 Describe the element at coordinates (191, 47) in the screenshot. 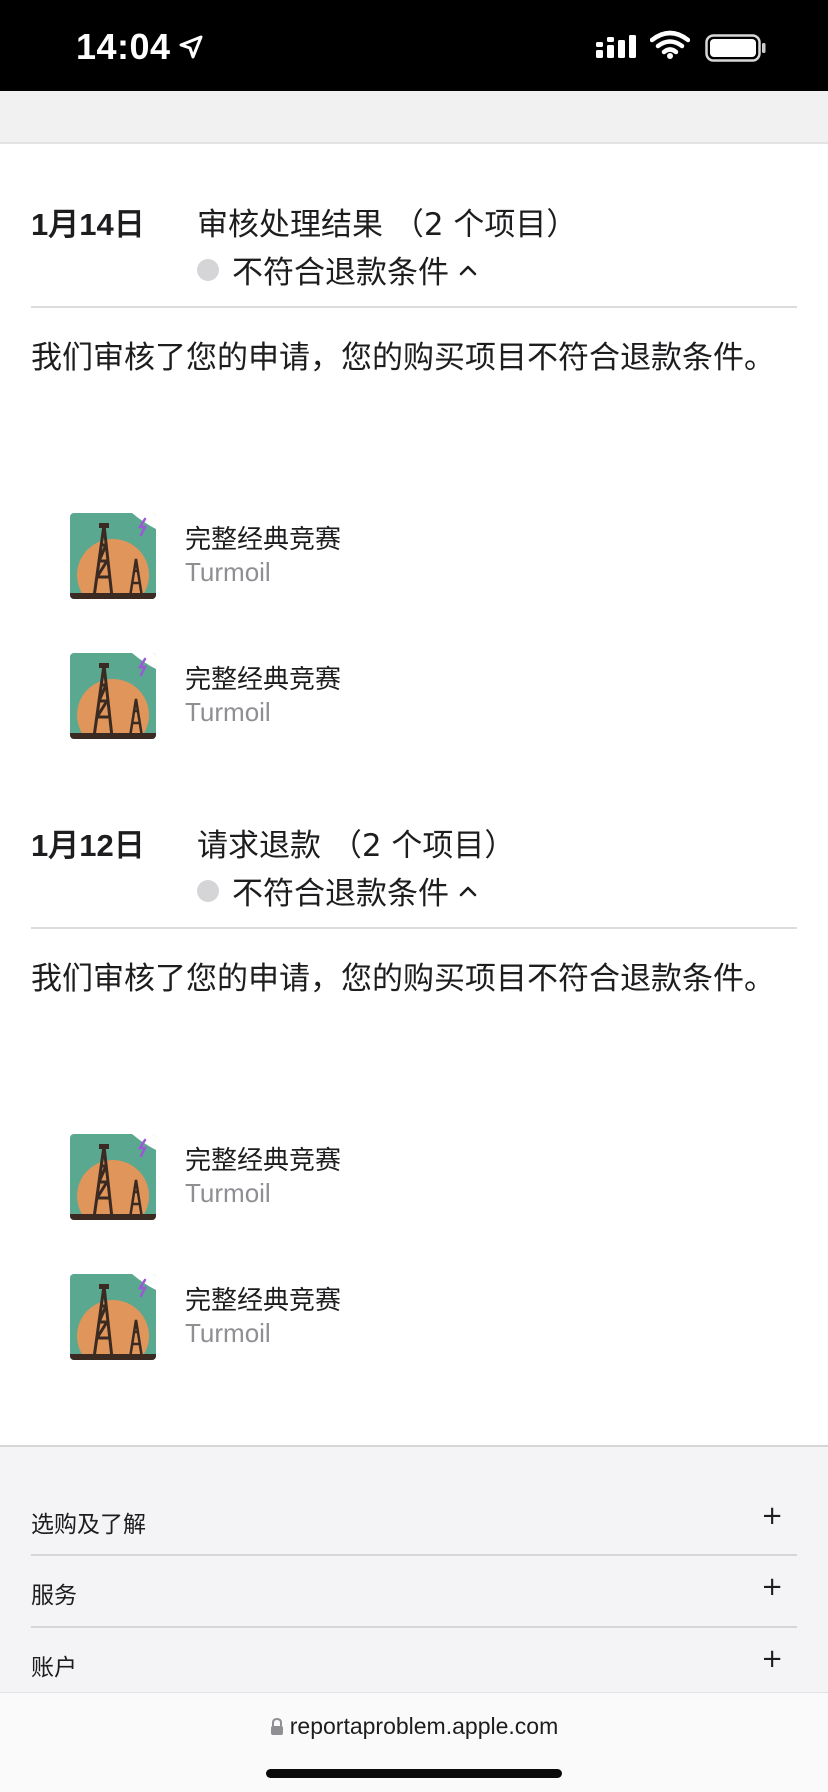

I see `location-arrow-icon` at that location.